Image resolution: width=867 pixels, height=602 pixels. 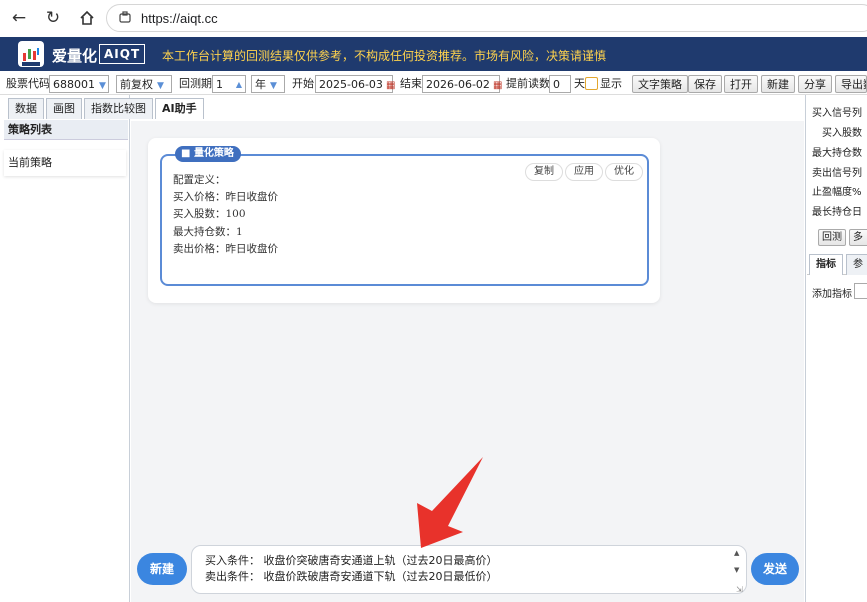 What do you see at coordinates (239, 84) in the screenshot?
I see `stepper-icon: ▲` at bounding box center [239, 84].